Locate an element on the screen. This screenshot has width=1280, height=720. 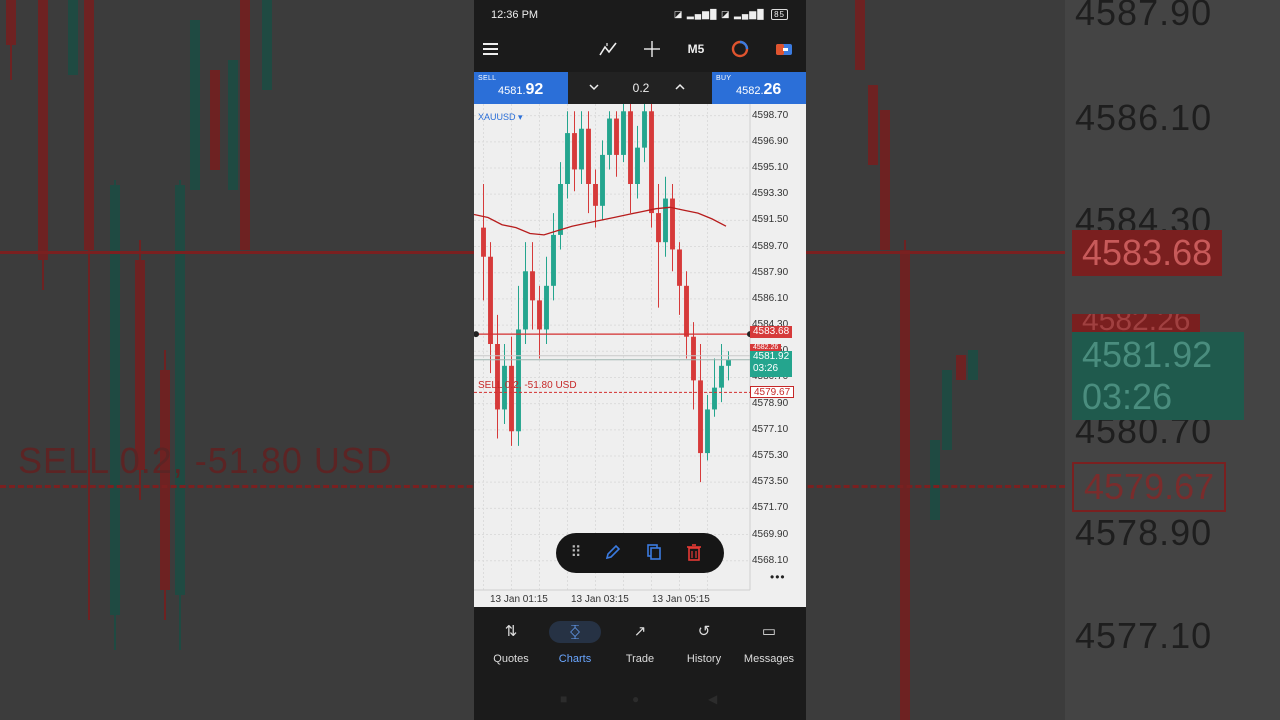
sell-button: SELL 4581.92 is located at coordinates (521, 88).